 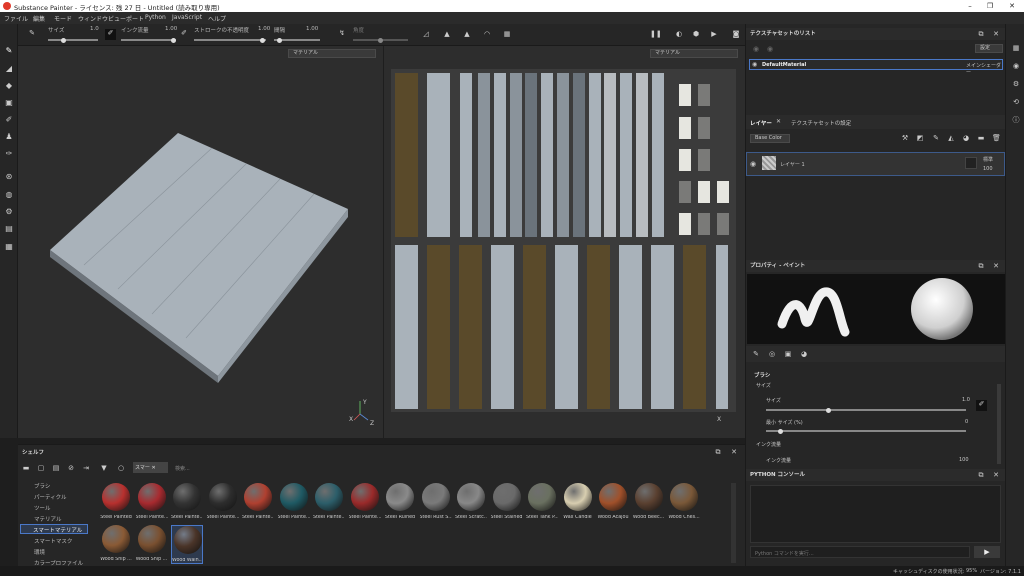 I want to click on paint-brush-icon: ✎, so click(x=9, y=51).